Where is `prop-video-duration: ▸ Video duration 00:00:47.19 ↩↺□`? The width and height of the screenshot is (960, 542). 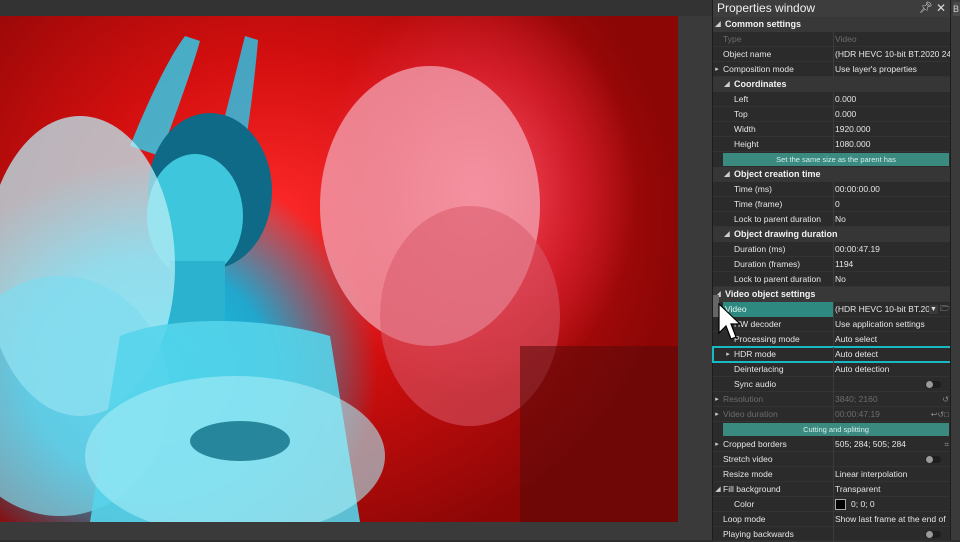 prop-video-duration: ▸ Video duration 00:00:47.19 ↩↺□ is located at coordinates (832, 414).